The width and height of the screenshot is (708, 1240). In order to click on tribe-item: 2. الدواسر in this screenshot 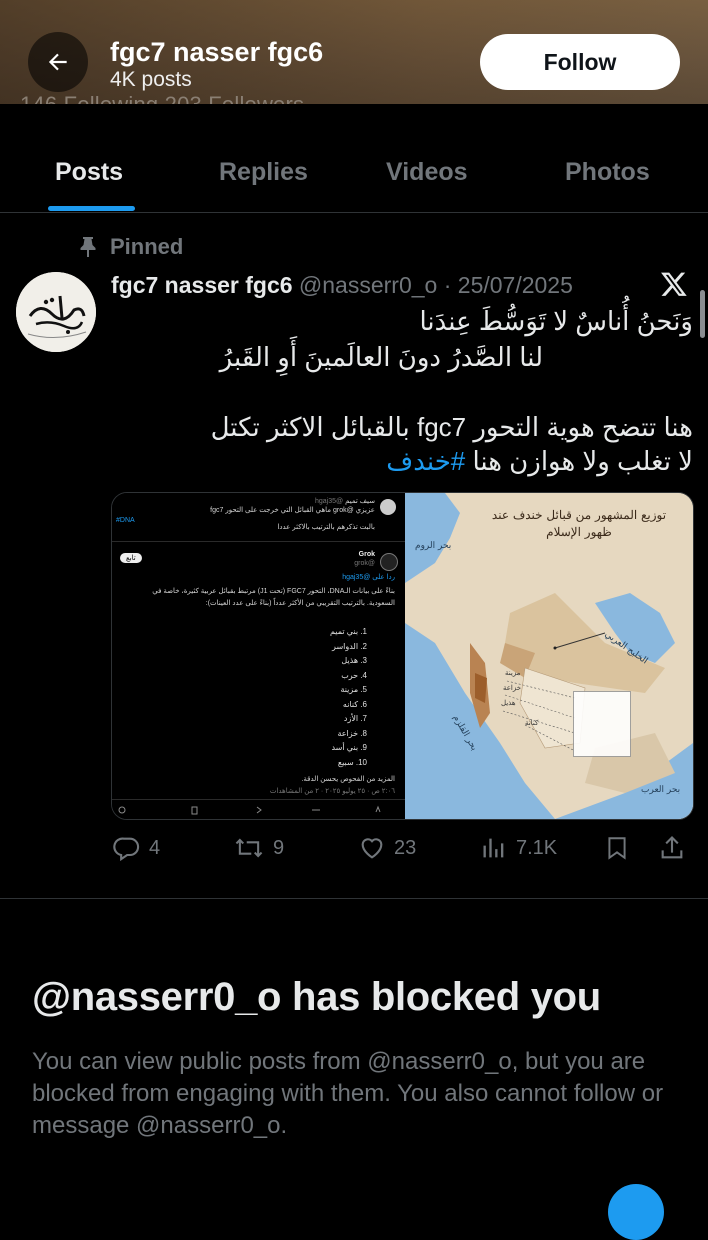, I will do `click(349, 646)`.